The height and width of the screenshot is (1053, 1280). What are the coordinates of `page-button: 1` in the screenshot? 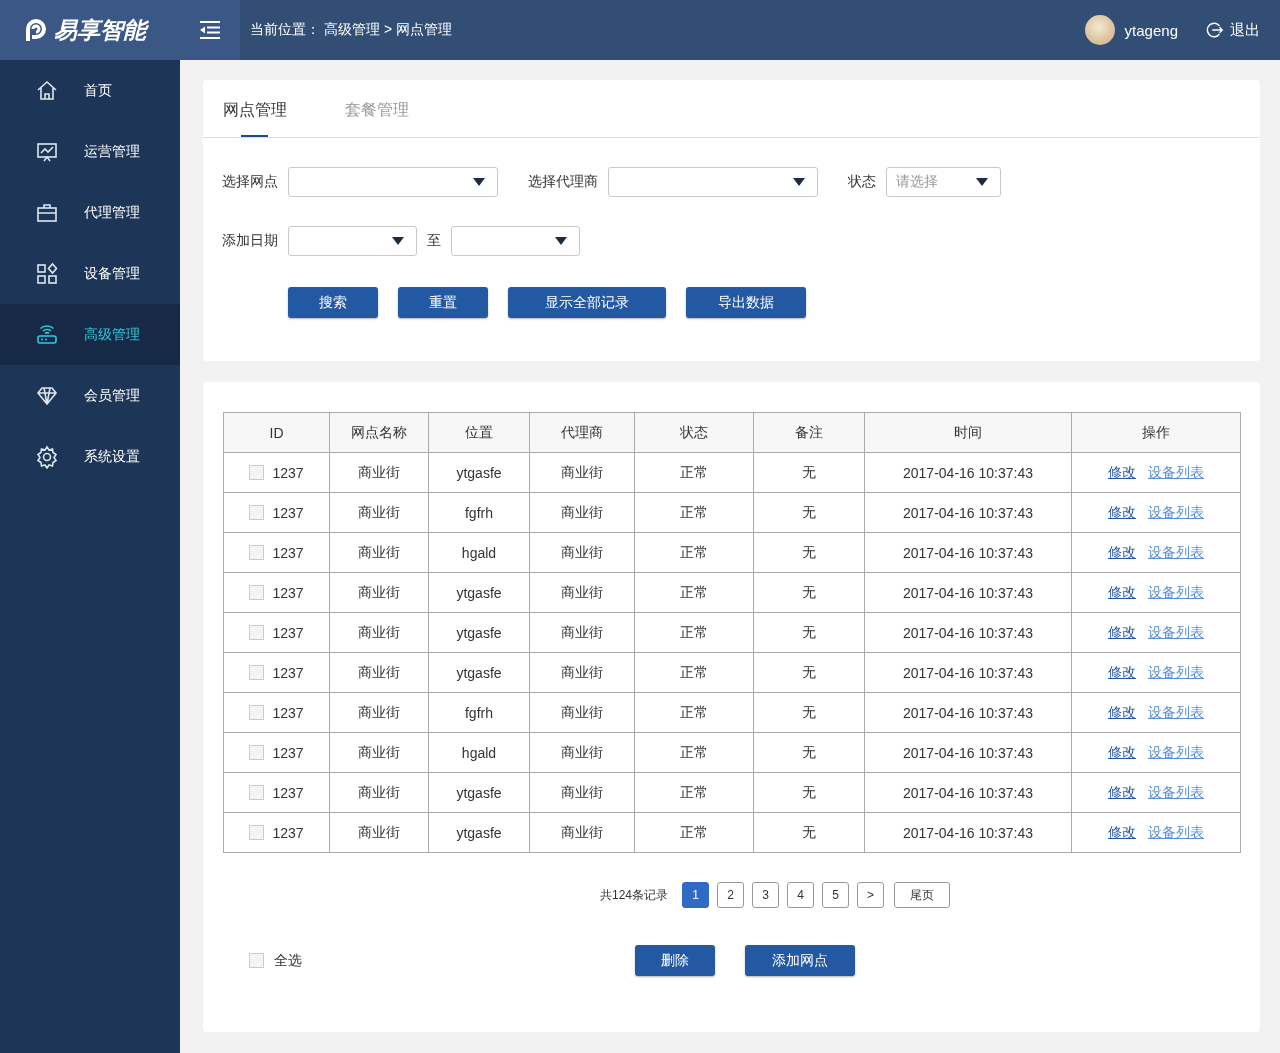 It's located at (695, 895).